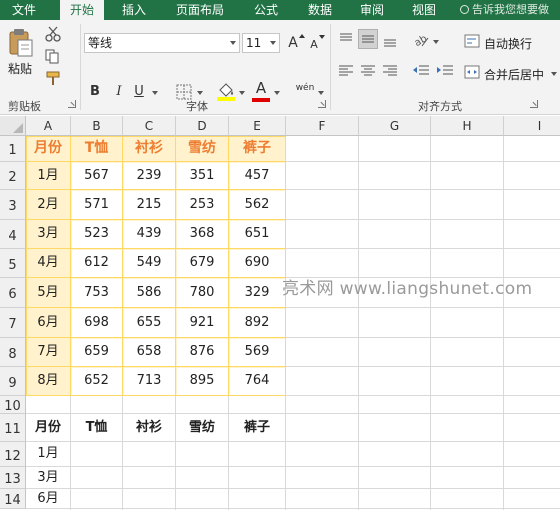  Describe the element at coordinates (13, 478) in the screenshot. I see `row-header-13: 13` at that location.